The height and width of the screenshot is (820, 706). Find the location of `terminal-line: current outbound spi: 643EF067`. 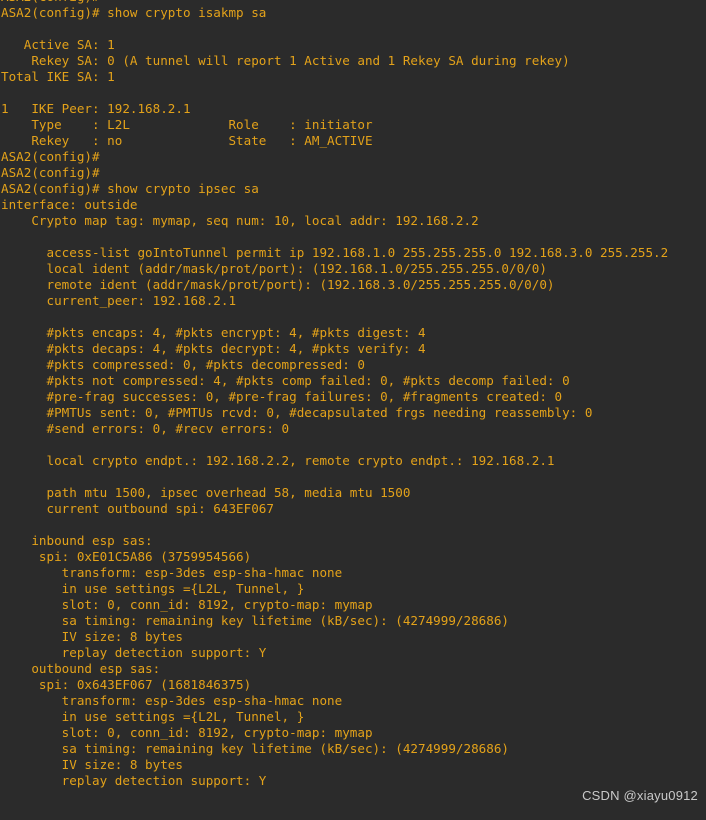

terminal-line: current outbound spi: 643EF067 is located at coordinates (137, 508).